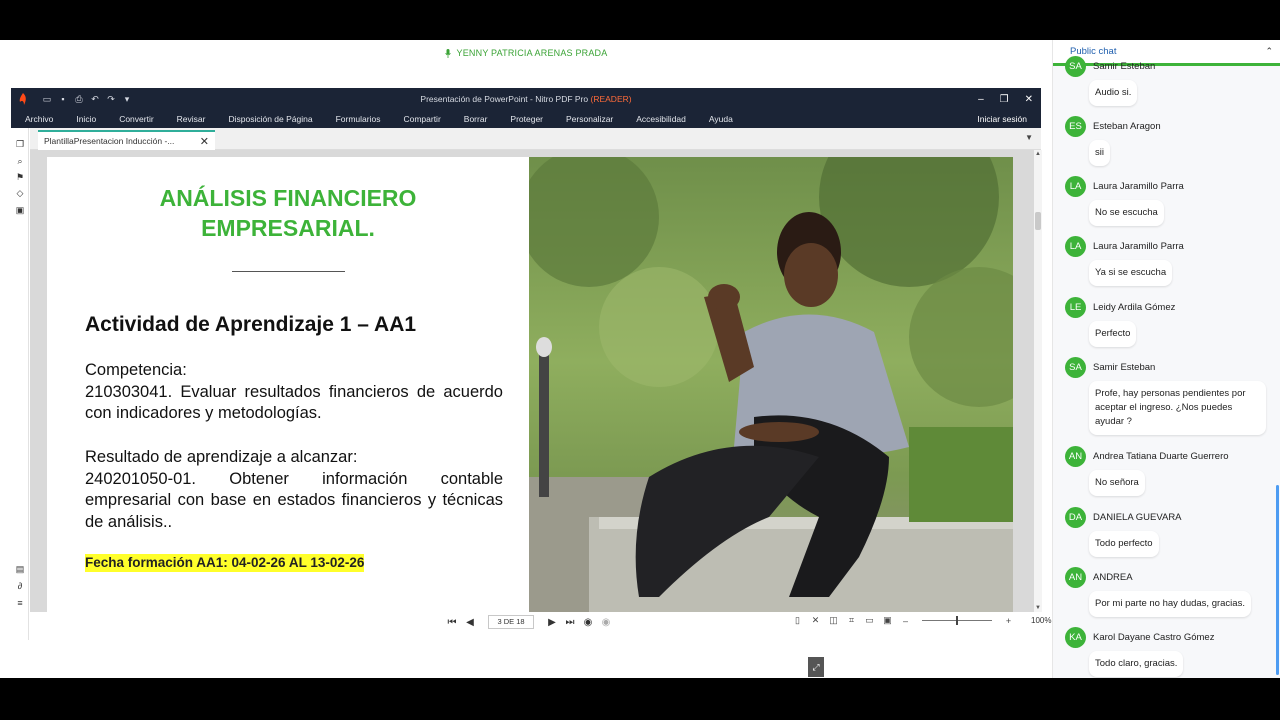  Describe the element at coordinates (1038, 381) in the screenshot. I see `vertical-scrollbar: ▲ ▼` at that location.